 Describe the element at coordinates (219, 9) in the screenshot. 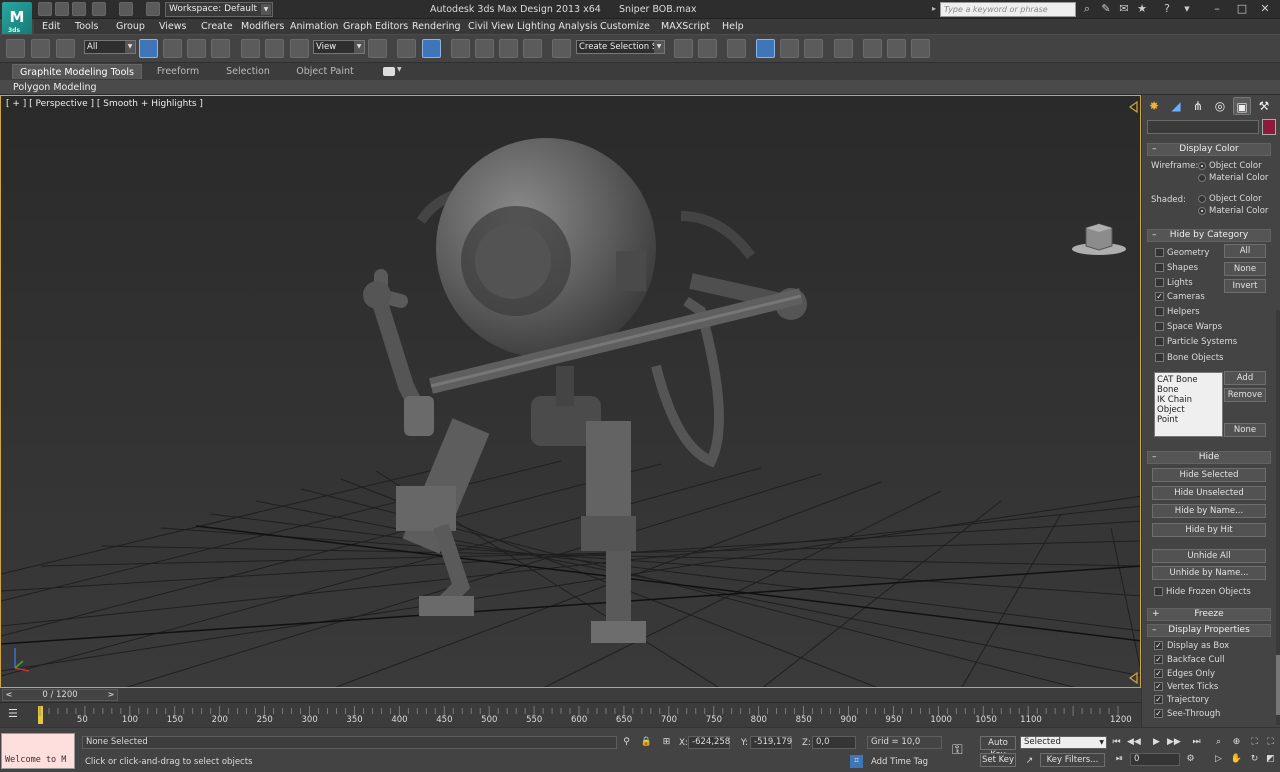

I see `workspace-dropdown: Workspace: Default ▼` at that location.